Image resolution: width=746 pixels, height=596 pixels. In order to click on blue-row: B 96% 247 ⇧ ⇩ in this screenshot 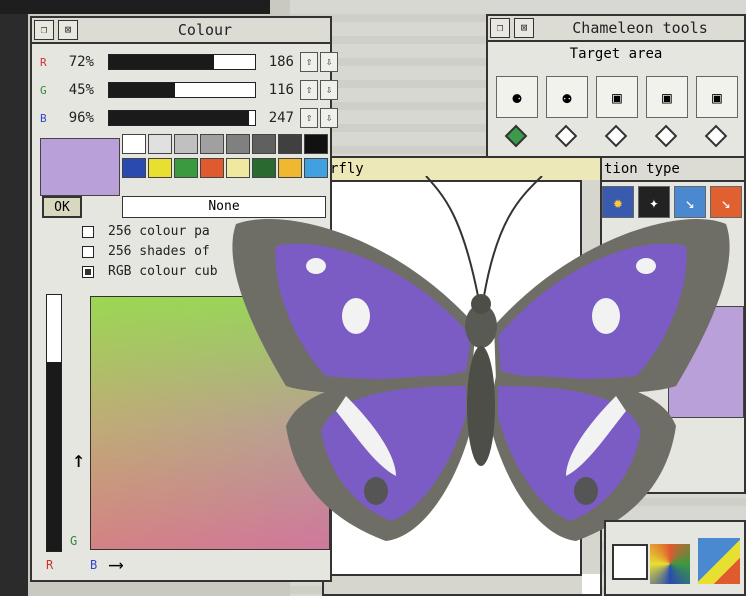, I will do `click(189, 118)`.